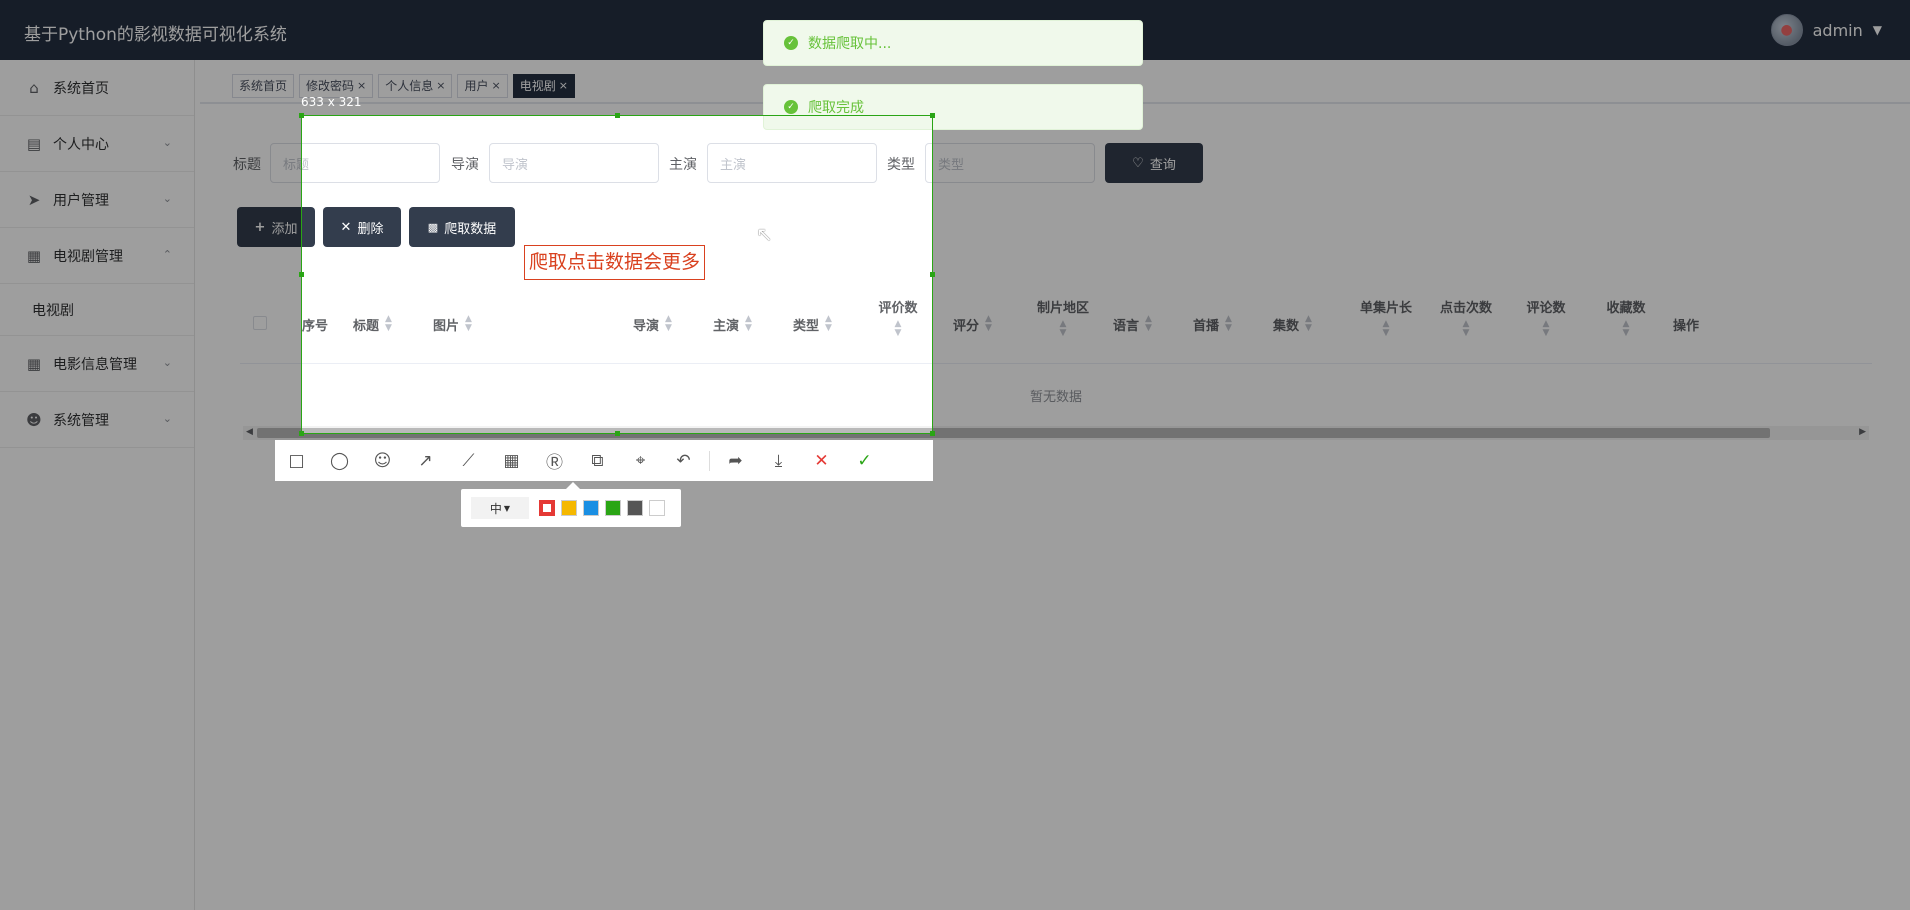  I want to click on emoji-tool-icon: ☺, so click(382, 460).